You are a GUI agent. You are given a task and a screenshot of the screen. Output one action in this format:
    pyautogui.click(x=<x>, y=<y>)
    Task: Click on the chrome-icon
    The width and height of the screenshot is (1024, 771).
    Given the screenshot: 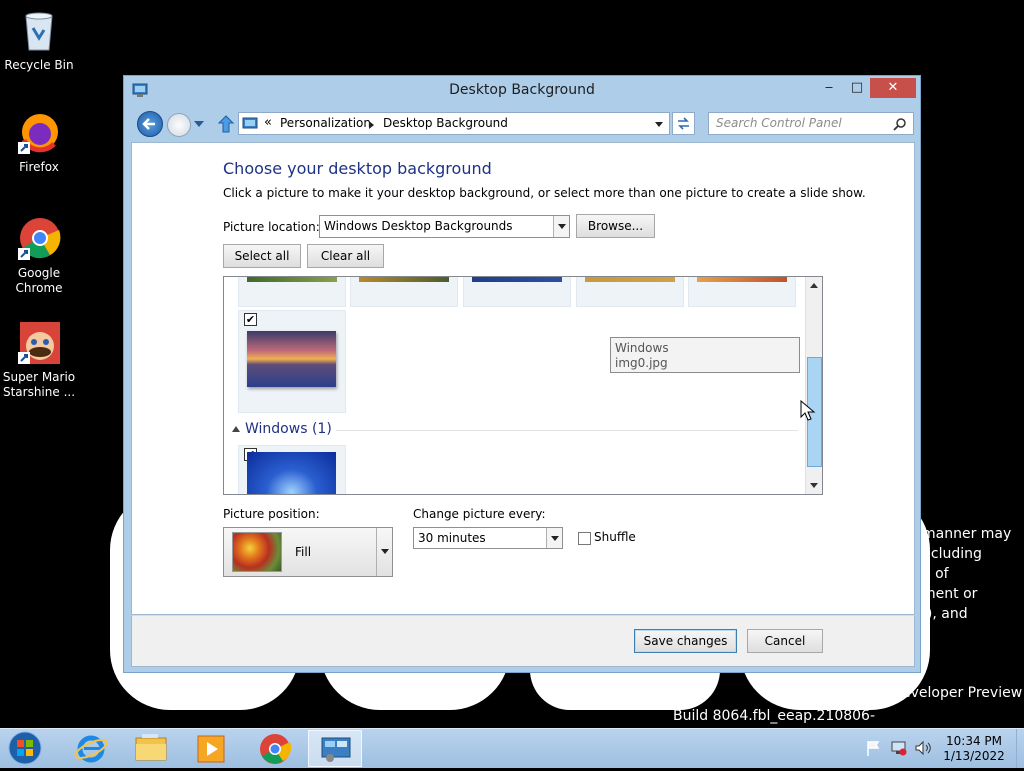 What is the action you would take?
    pyautogui.click(x=39, y=239)
    